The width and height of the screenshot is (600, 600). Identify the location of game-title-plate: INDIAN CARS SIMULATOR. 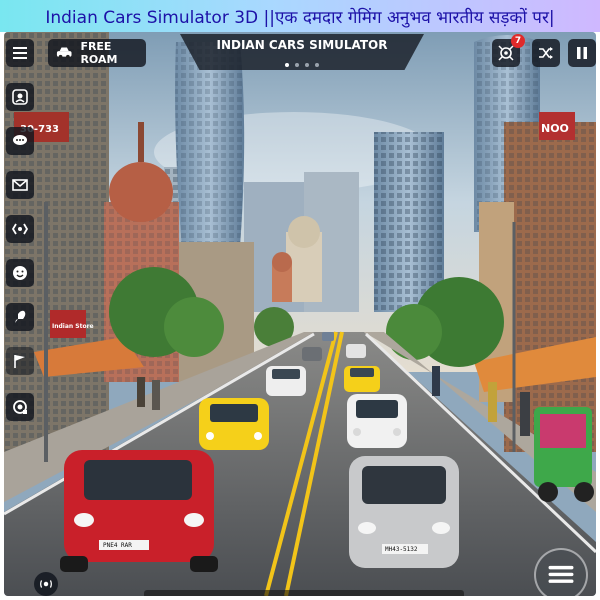
(302, 52).